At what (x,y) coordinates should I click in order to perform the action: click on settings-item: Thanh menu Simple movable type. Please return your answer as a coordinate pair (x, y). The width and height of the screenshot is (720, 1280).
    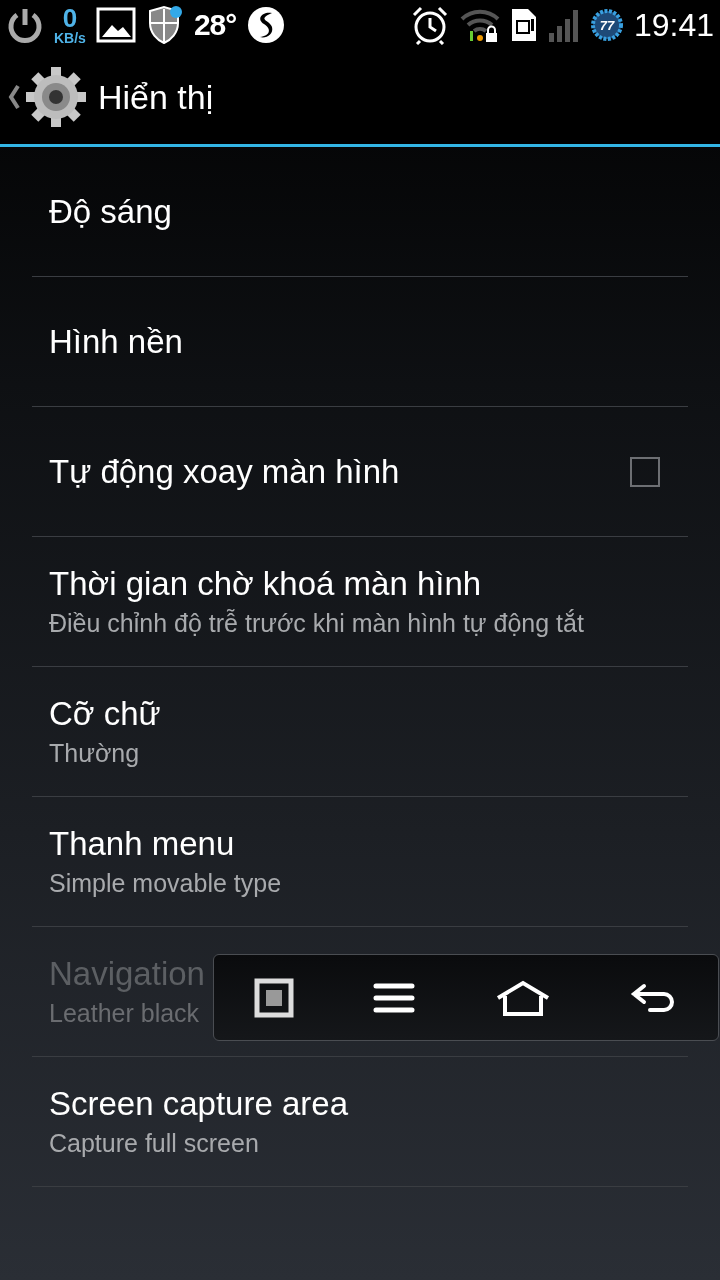
    Looking at the image, I should click on (360, 862).